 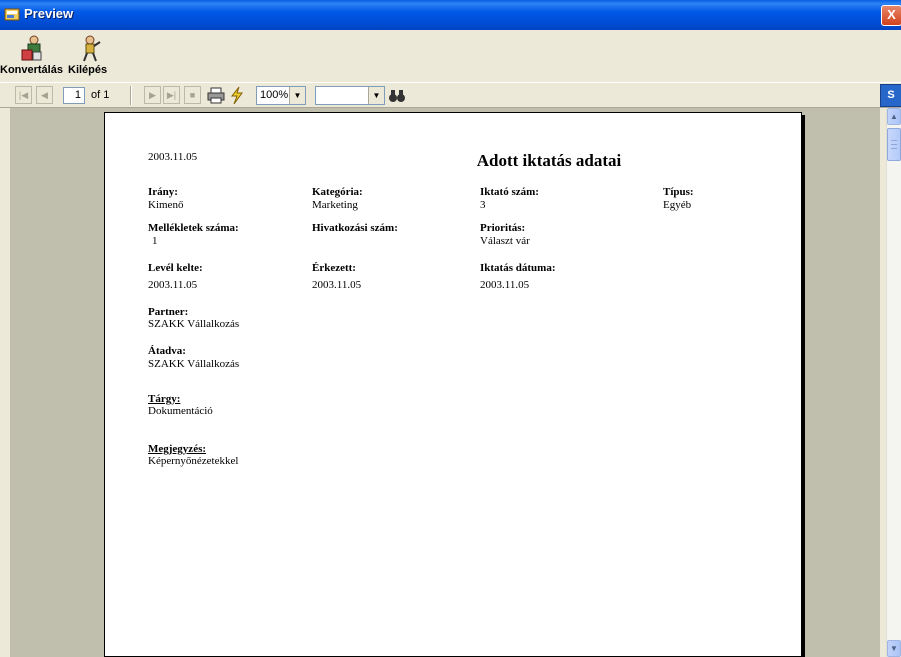 What do you see at coordinates (678, 192) in the screenshot?
I see `tipus-label: Típus:` at bounding box center [678, 192].